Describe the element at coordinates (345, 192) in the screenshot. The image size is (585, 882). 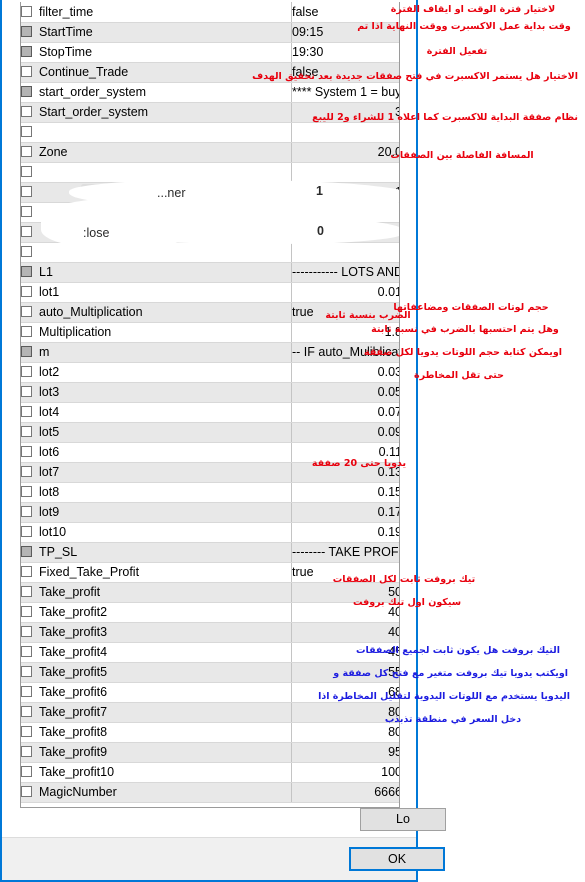
I see `property-value-cell: 1` at that location.